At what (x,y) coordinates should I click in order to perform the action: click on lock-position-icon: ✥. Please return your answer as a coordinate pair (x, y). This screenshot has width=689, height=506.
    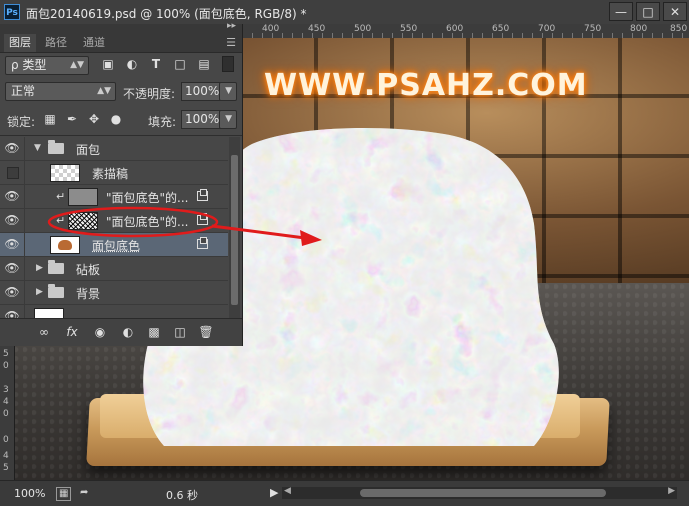
    Looking at the image, I should click on (94, 119).